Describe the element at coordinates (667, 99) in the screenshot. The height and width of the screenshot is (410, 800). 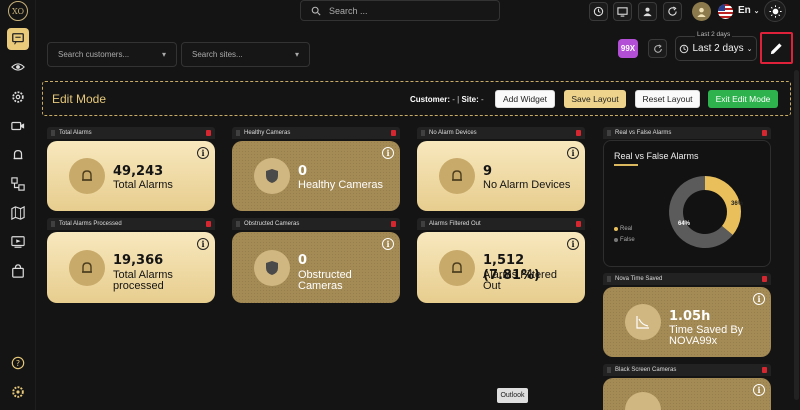
I see `reset-layout-button: Reset Layout` at that location.